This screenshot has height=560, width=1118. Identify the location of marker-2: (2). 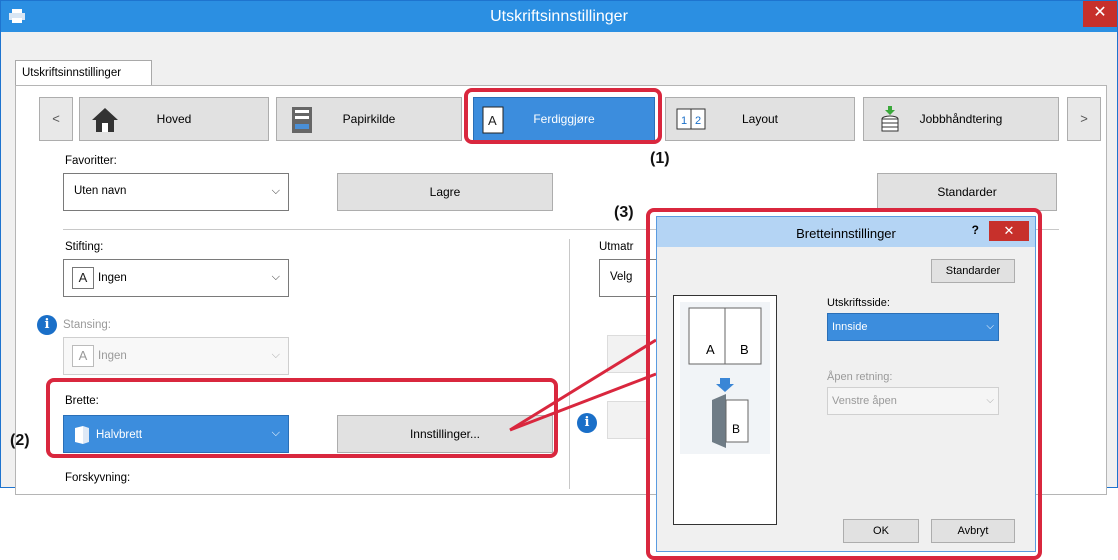
(20, 440).